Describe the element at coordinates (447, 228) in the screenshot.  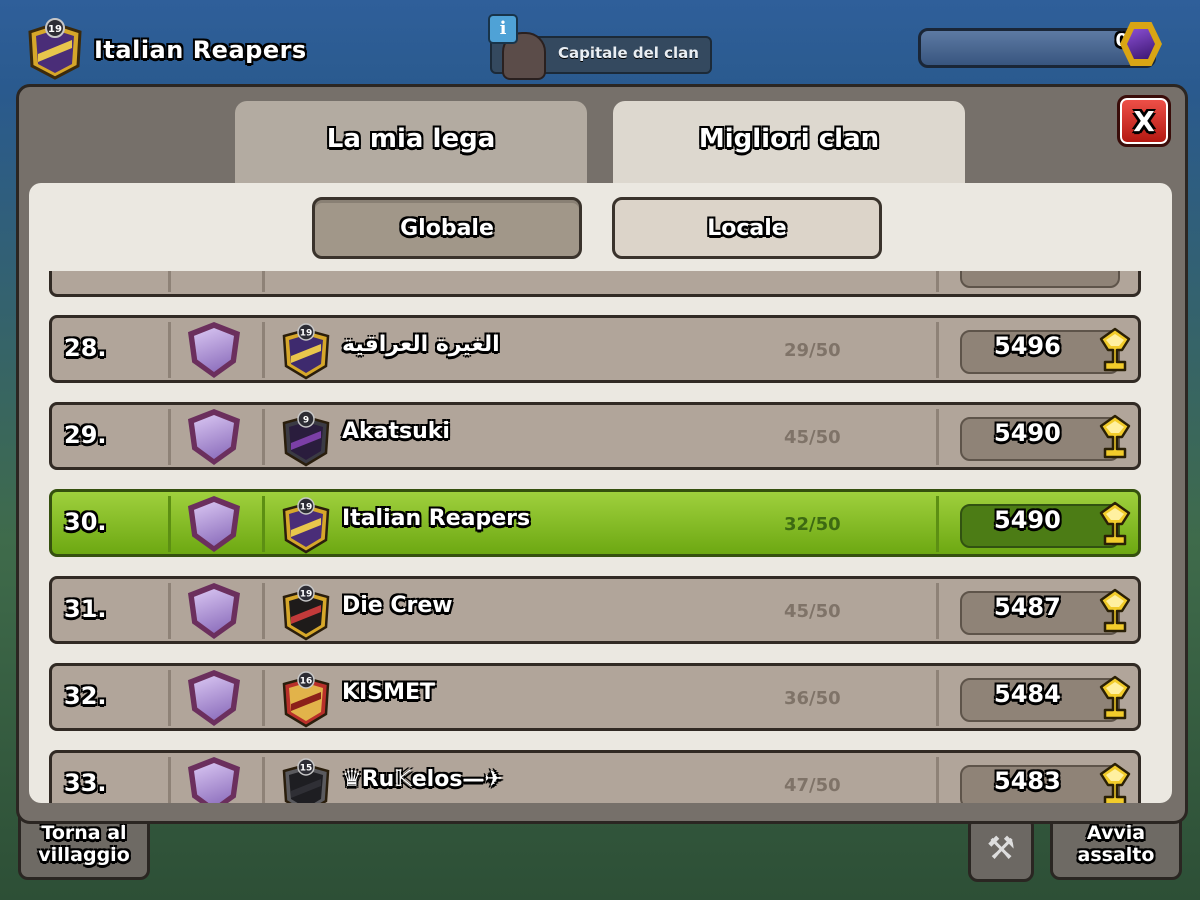
I see `subtab-global: Globale` at that location.